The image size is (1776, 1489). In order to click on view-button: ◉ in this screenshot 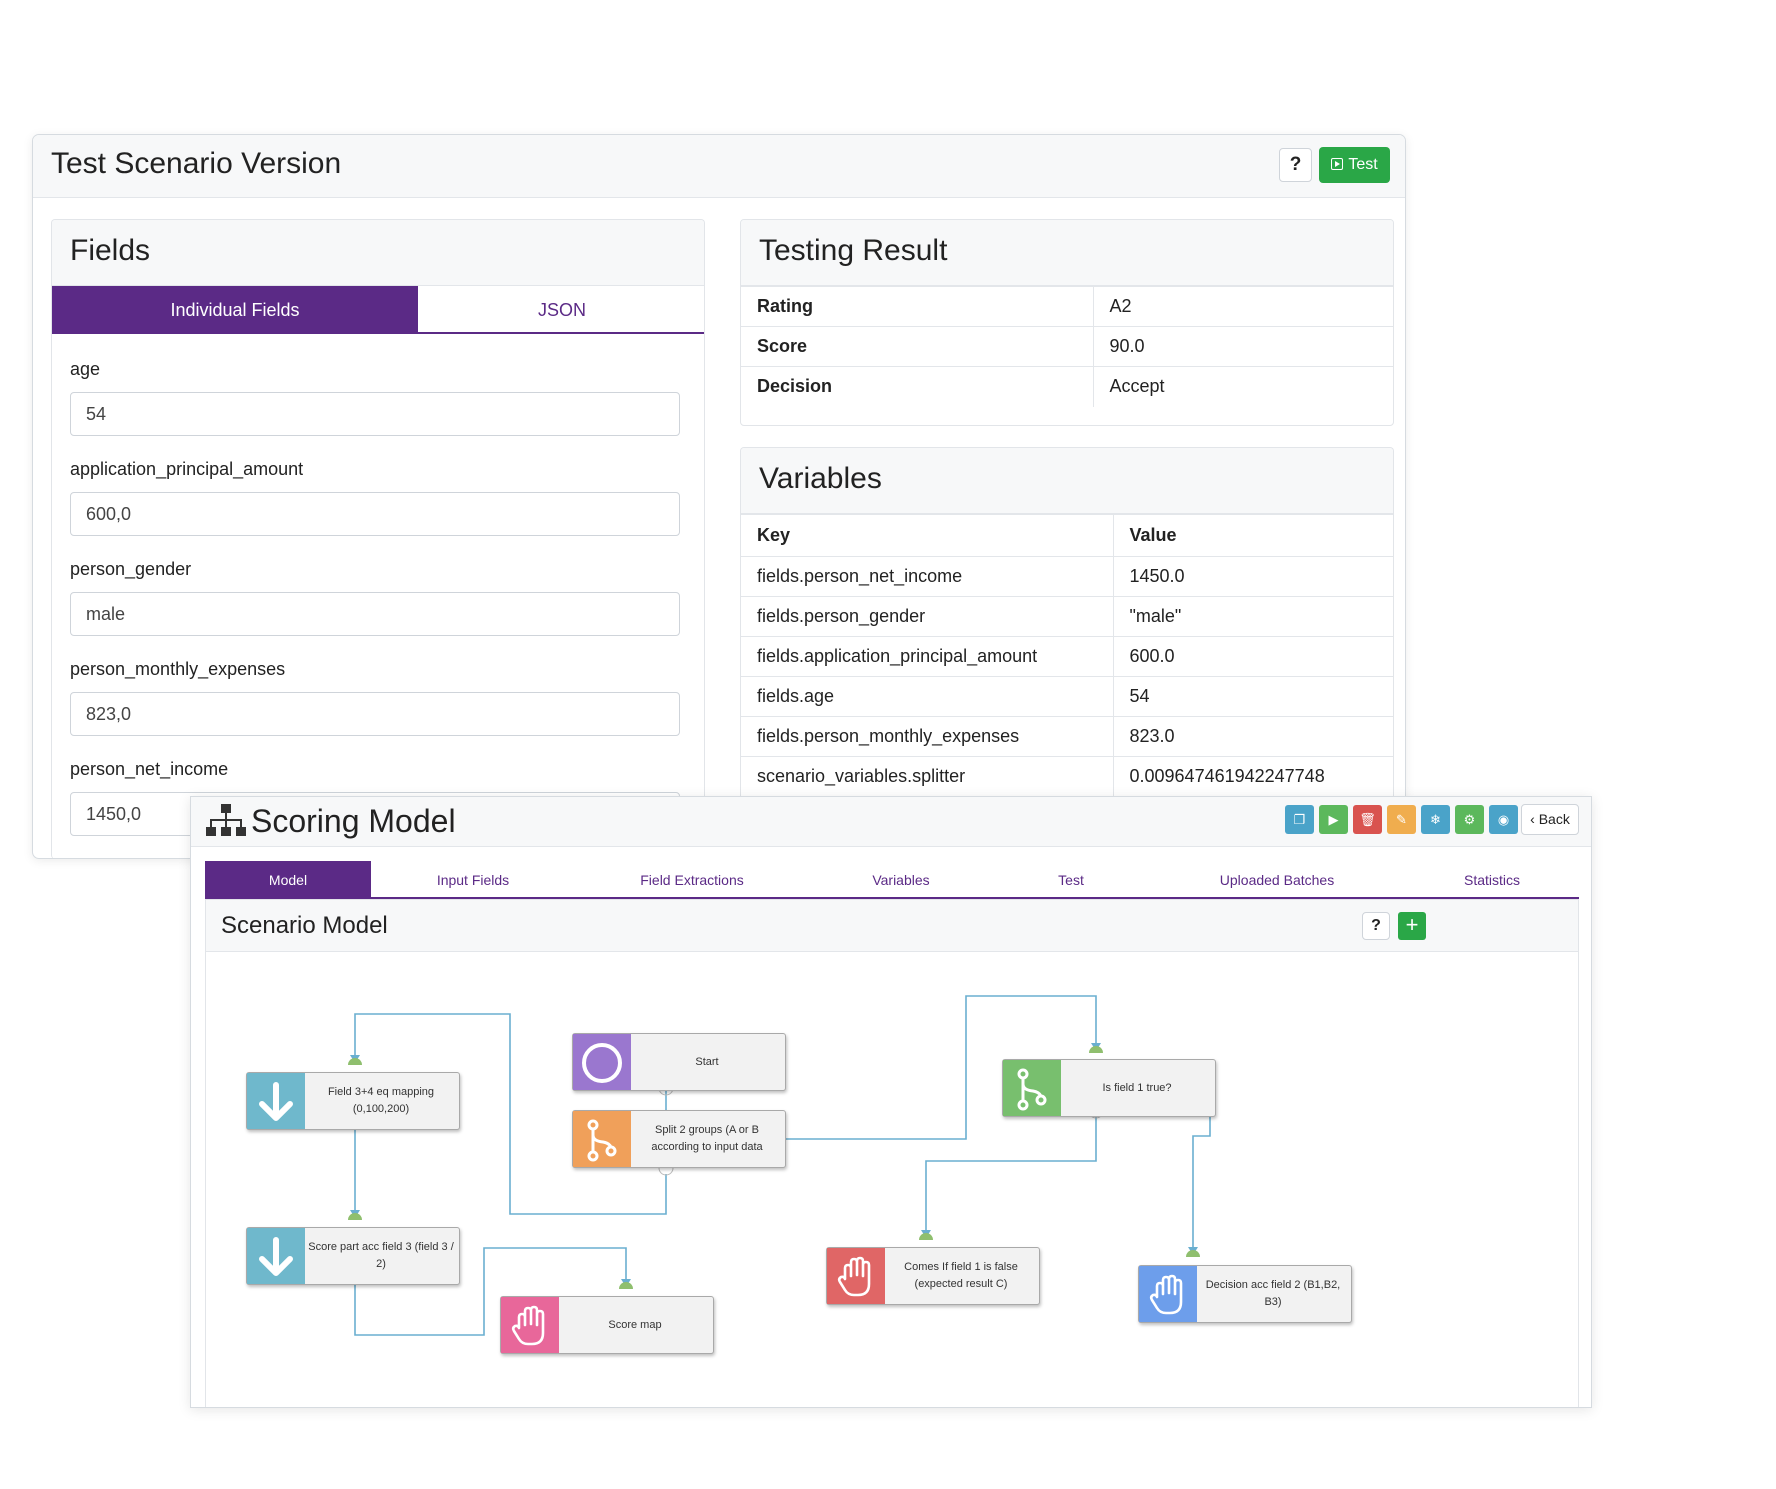, I will do `click(1503, 819)`.